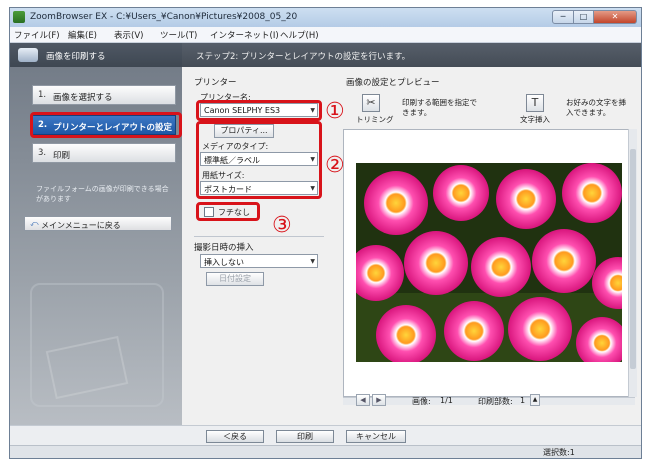 The width and height of the screenshot is (652, 466). What do you see at coordinates (224, 262) in the screenshot?
I see `date-insert-value: 挿入しない` at bounding box center [224, 262].